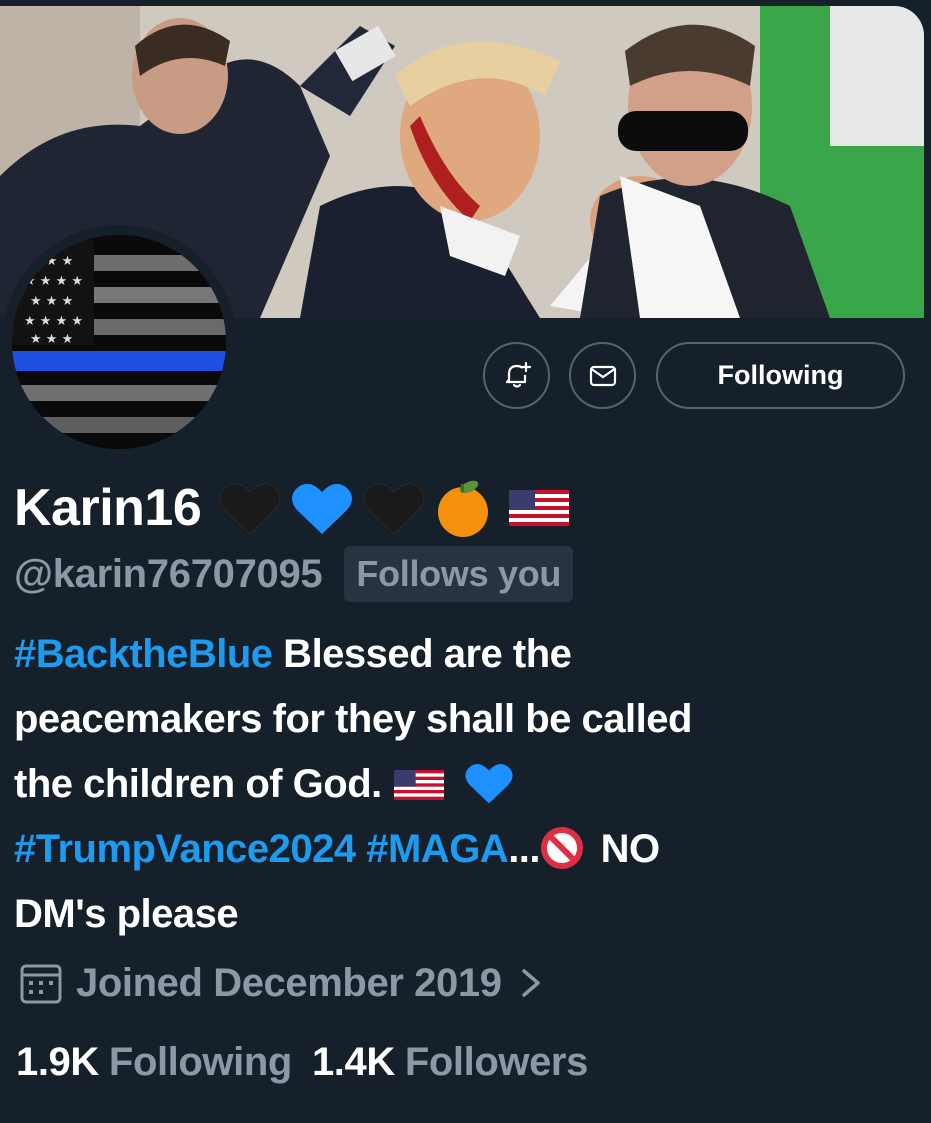 This screenshot has width=931, height=1123. Describe the element at coordinates (780, 375) in the screenshot. I see `following-button: Following` at that location.